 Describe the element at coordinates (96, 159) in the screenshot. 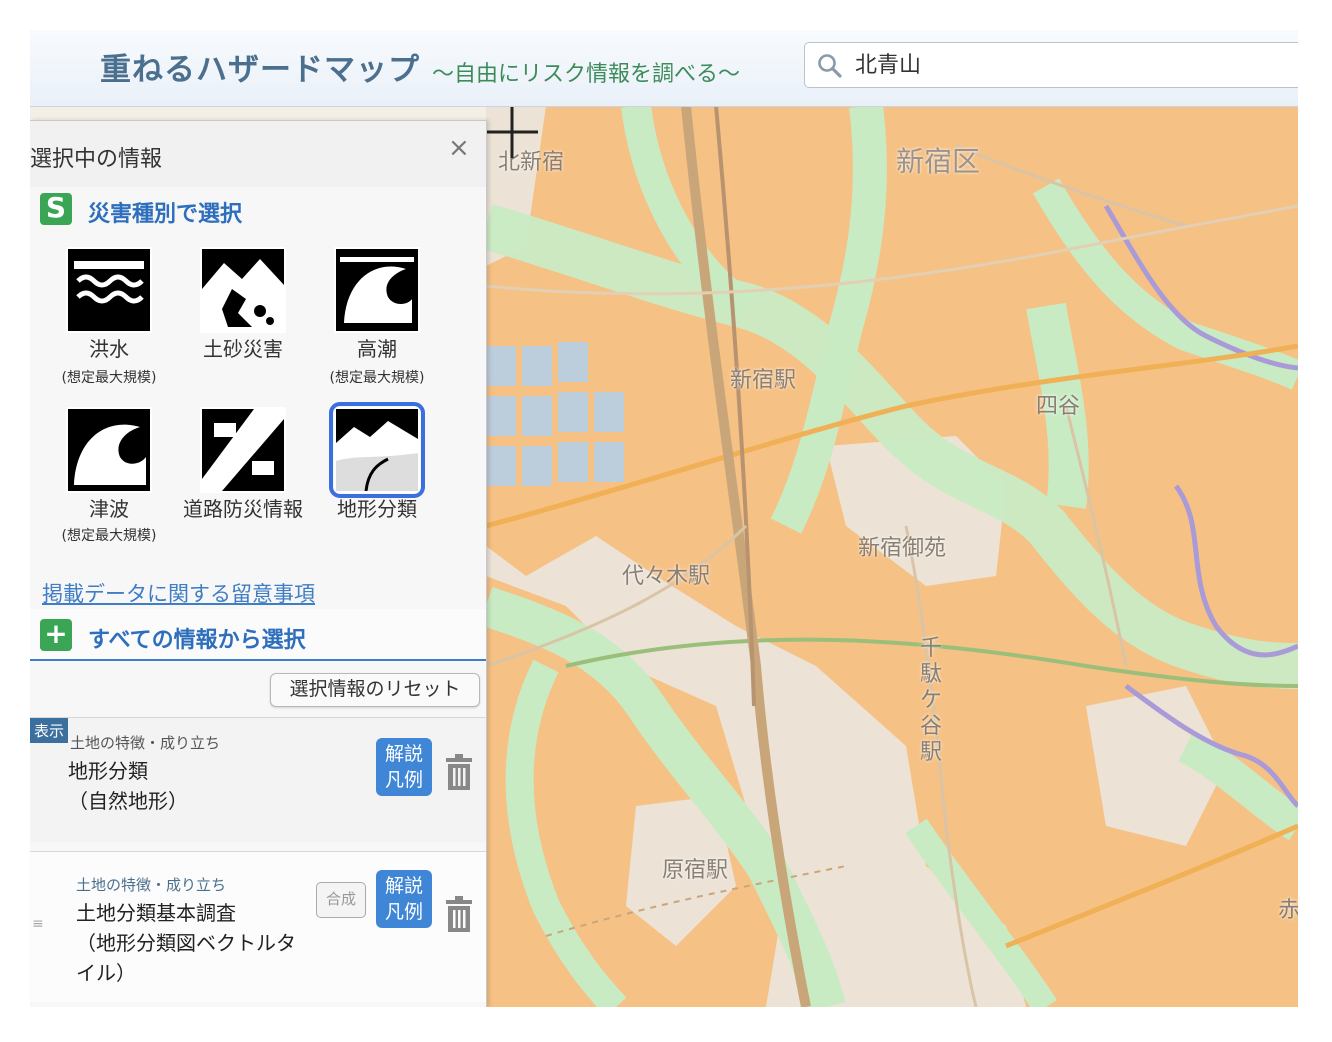

I see `panel-title: 選択中の情報` at that location.